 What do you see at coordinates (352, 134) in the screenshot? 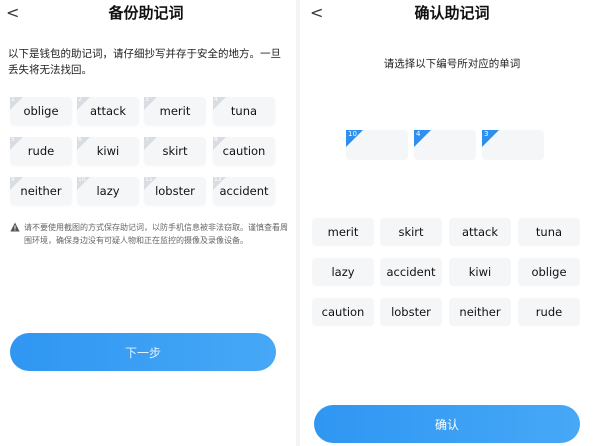
I see `slot-number: 10` at bounding box center [352, 134].